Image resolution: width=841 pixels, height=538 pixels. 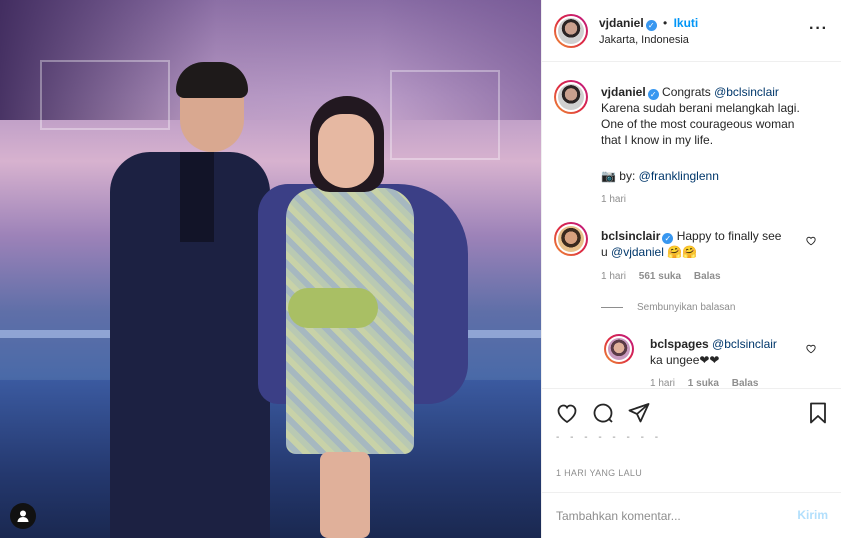 I want to click on comment-meta: 1 hari 561 suka Balas, so click(x=666, y=276).